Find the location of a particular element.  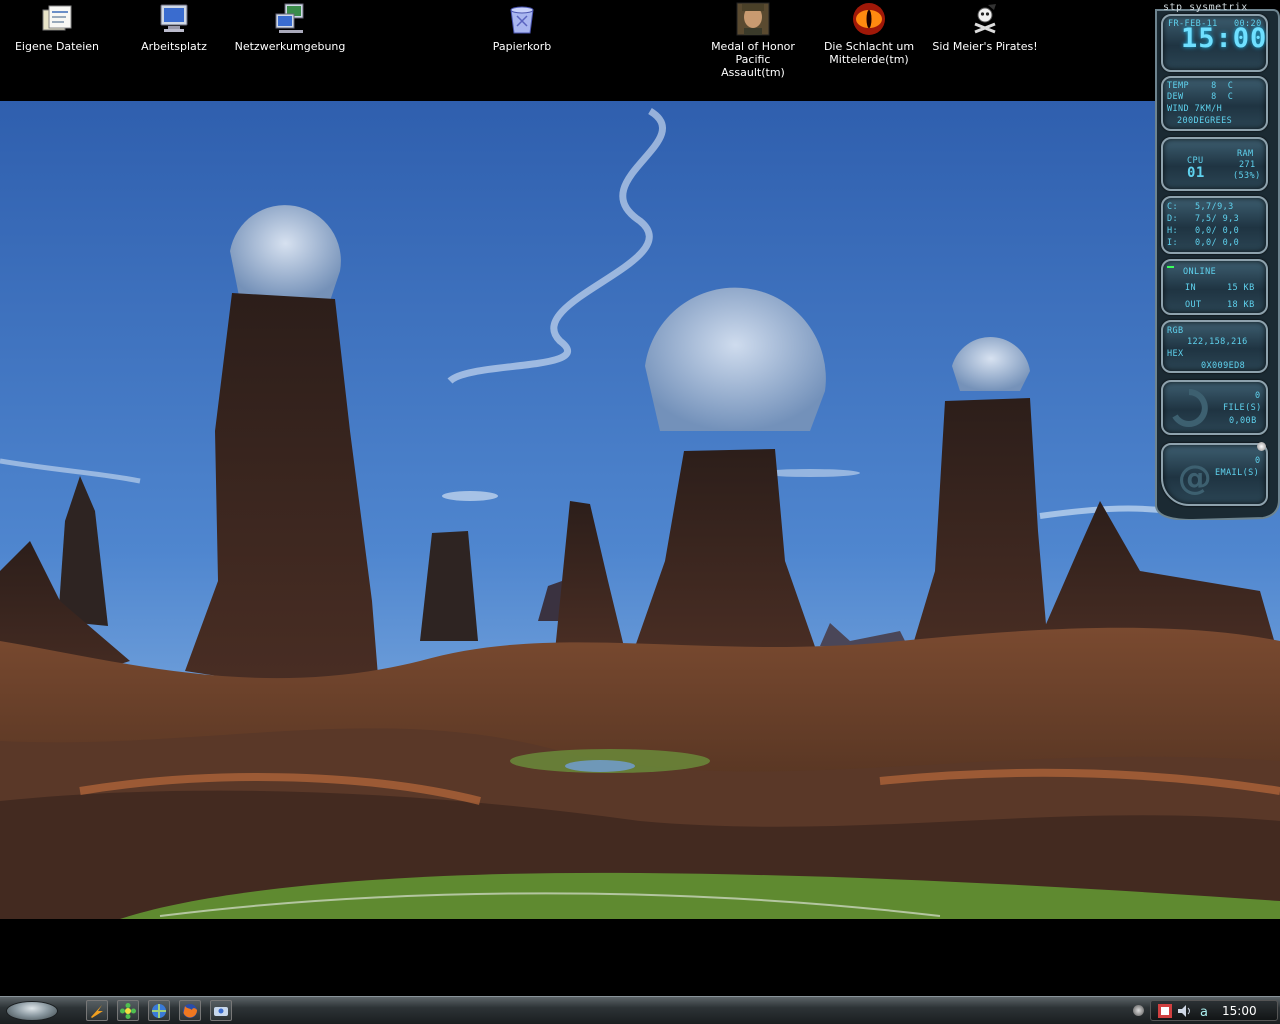

desktop-icon-network: Netzwerkumgebung is located at coordinates (290, 27).